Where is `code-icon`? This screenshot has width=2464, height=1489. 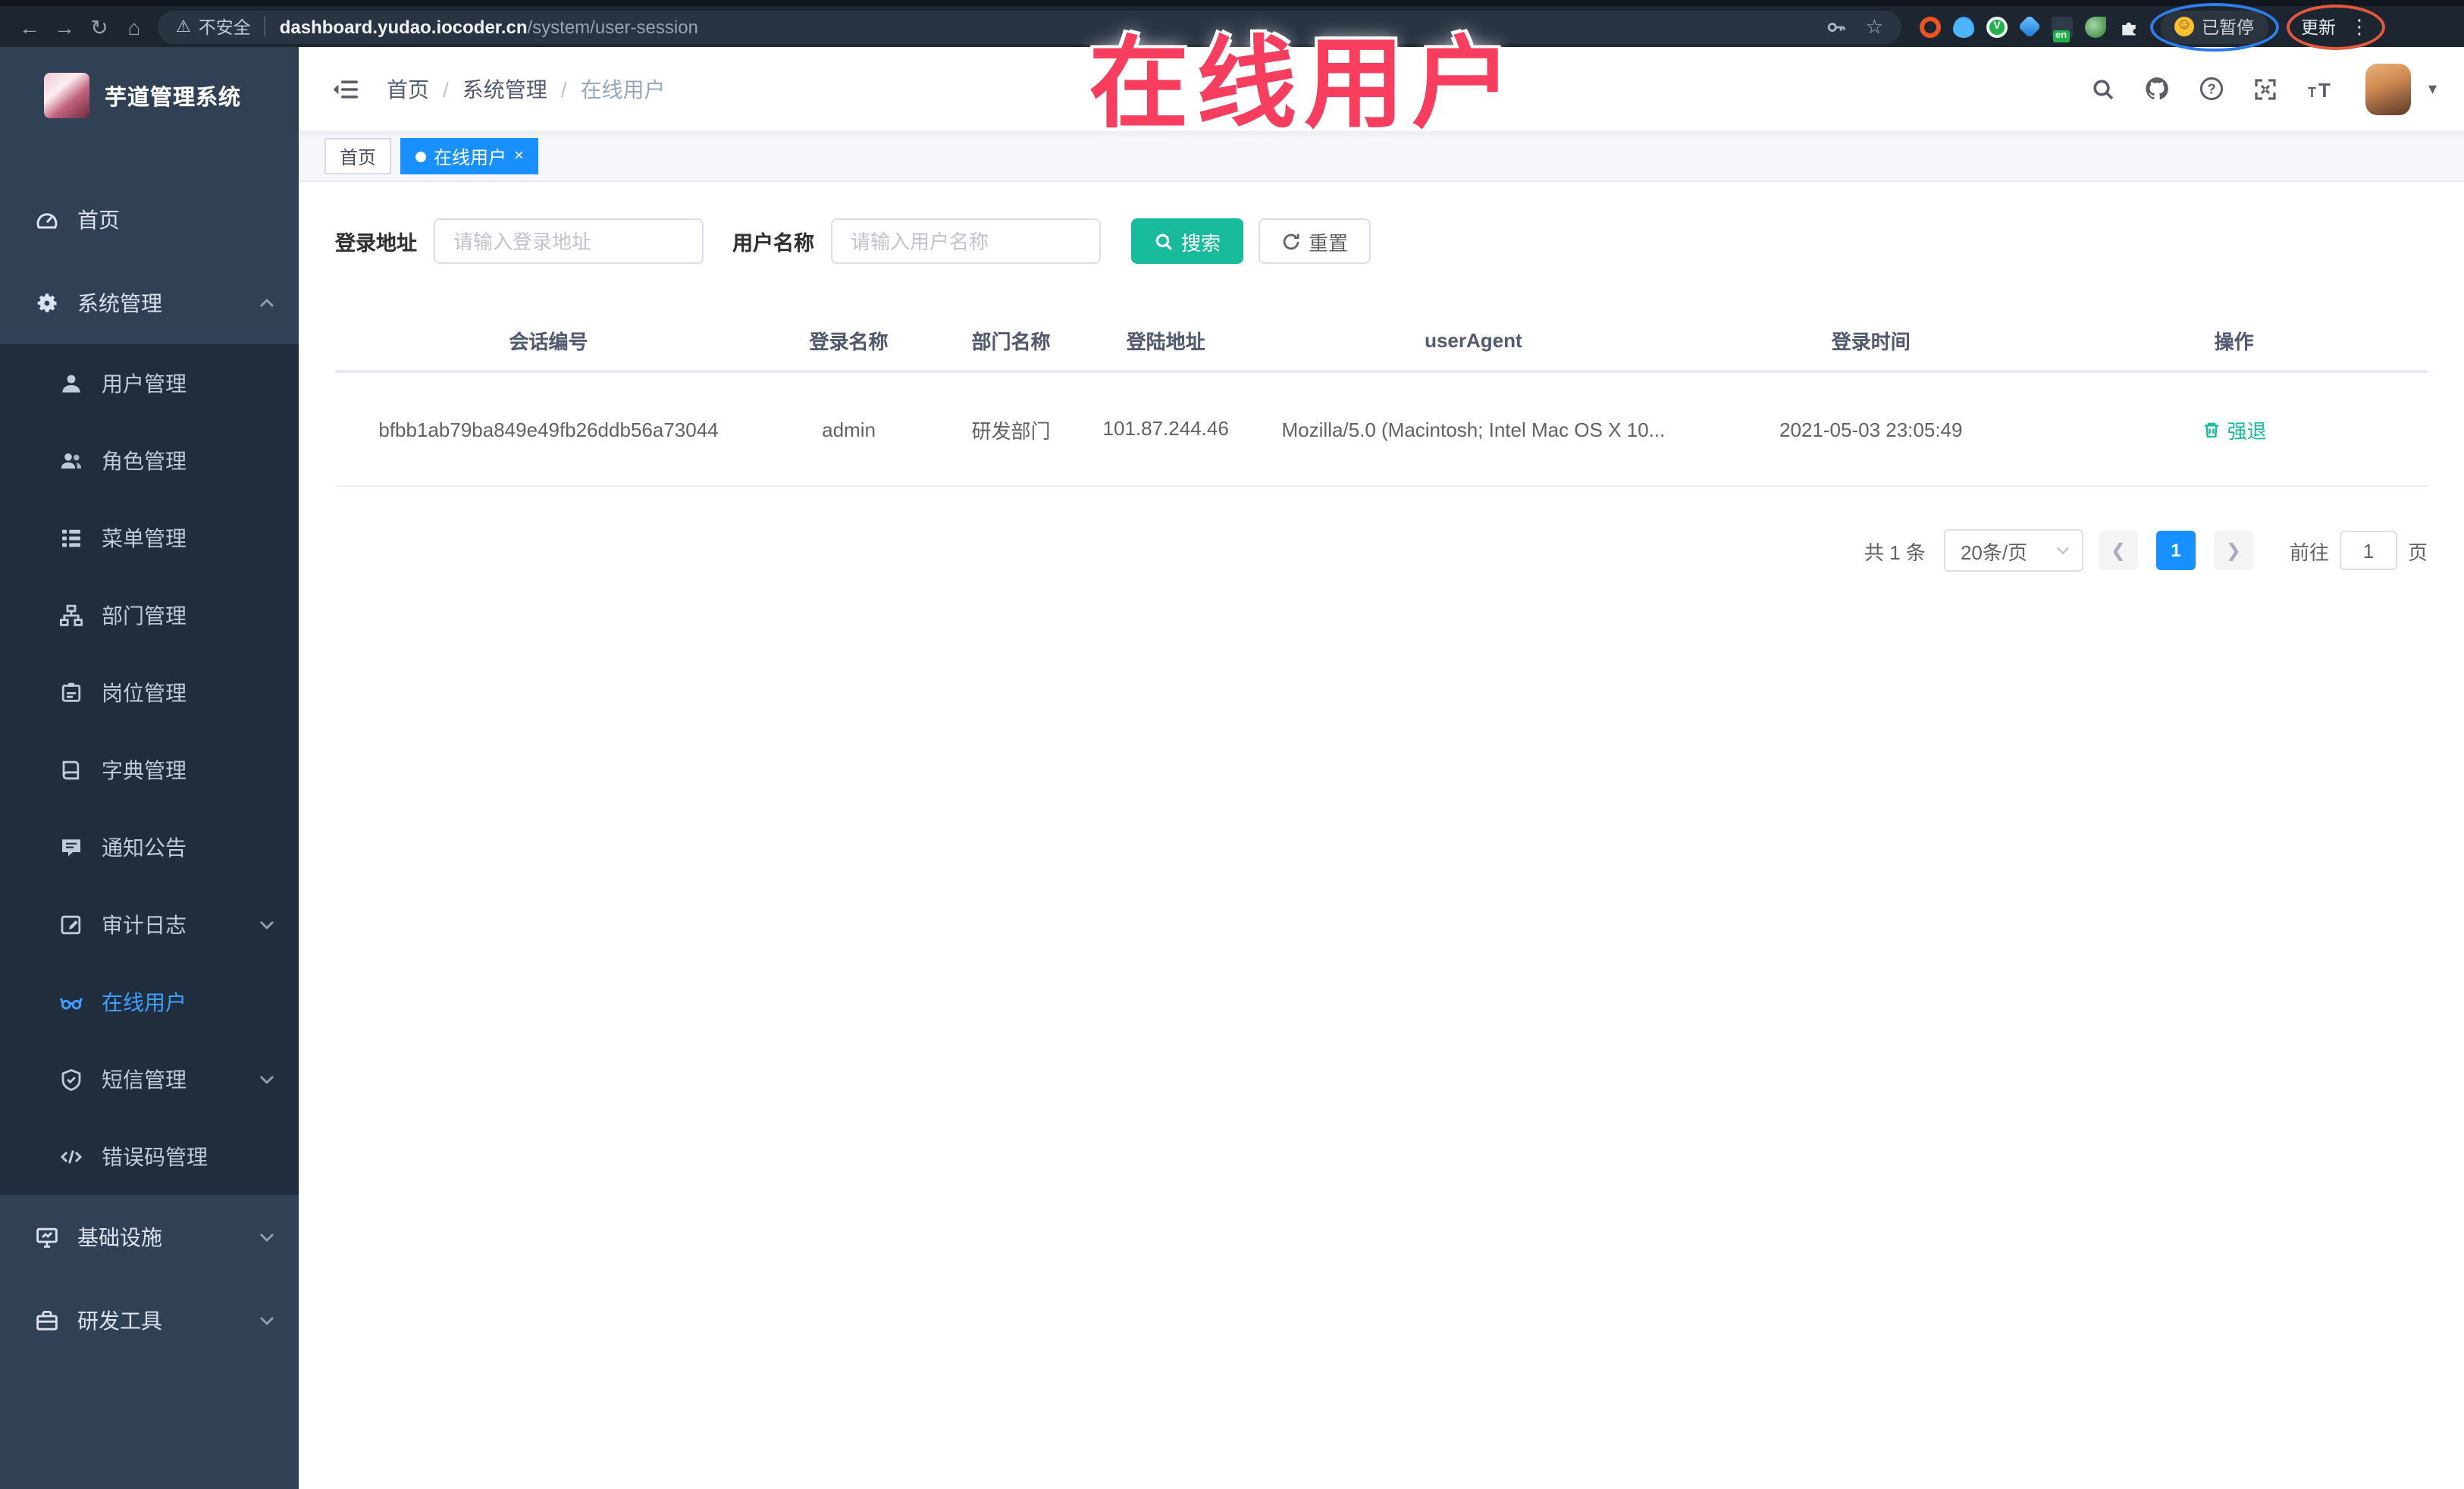 code-icon is located at coordinates (71, 1156).